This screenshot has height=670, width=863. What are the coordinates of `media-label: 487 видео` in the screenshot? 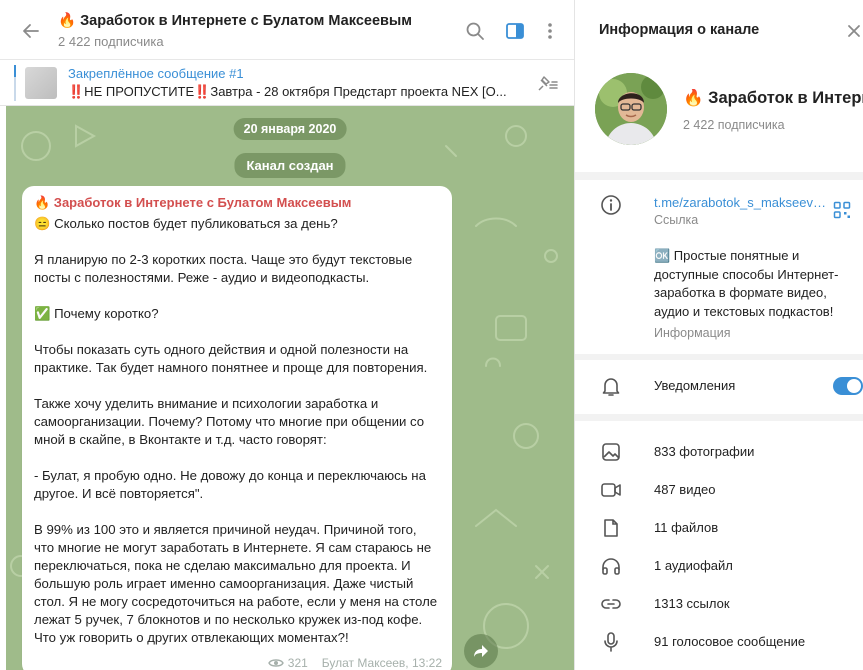 It's located at (685, 489).